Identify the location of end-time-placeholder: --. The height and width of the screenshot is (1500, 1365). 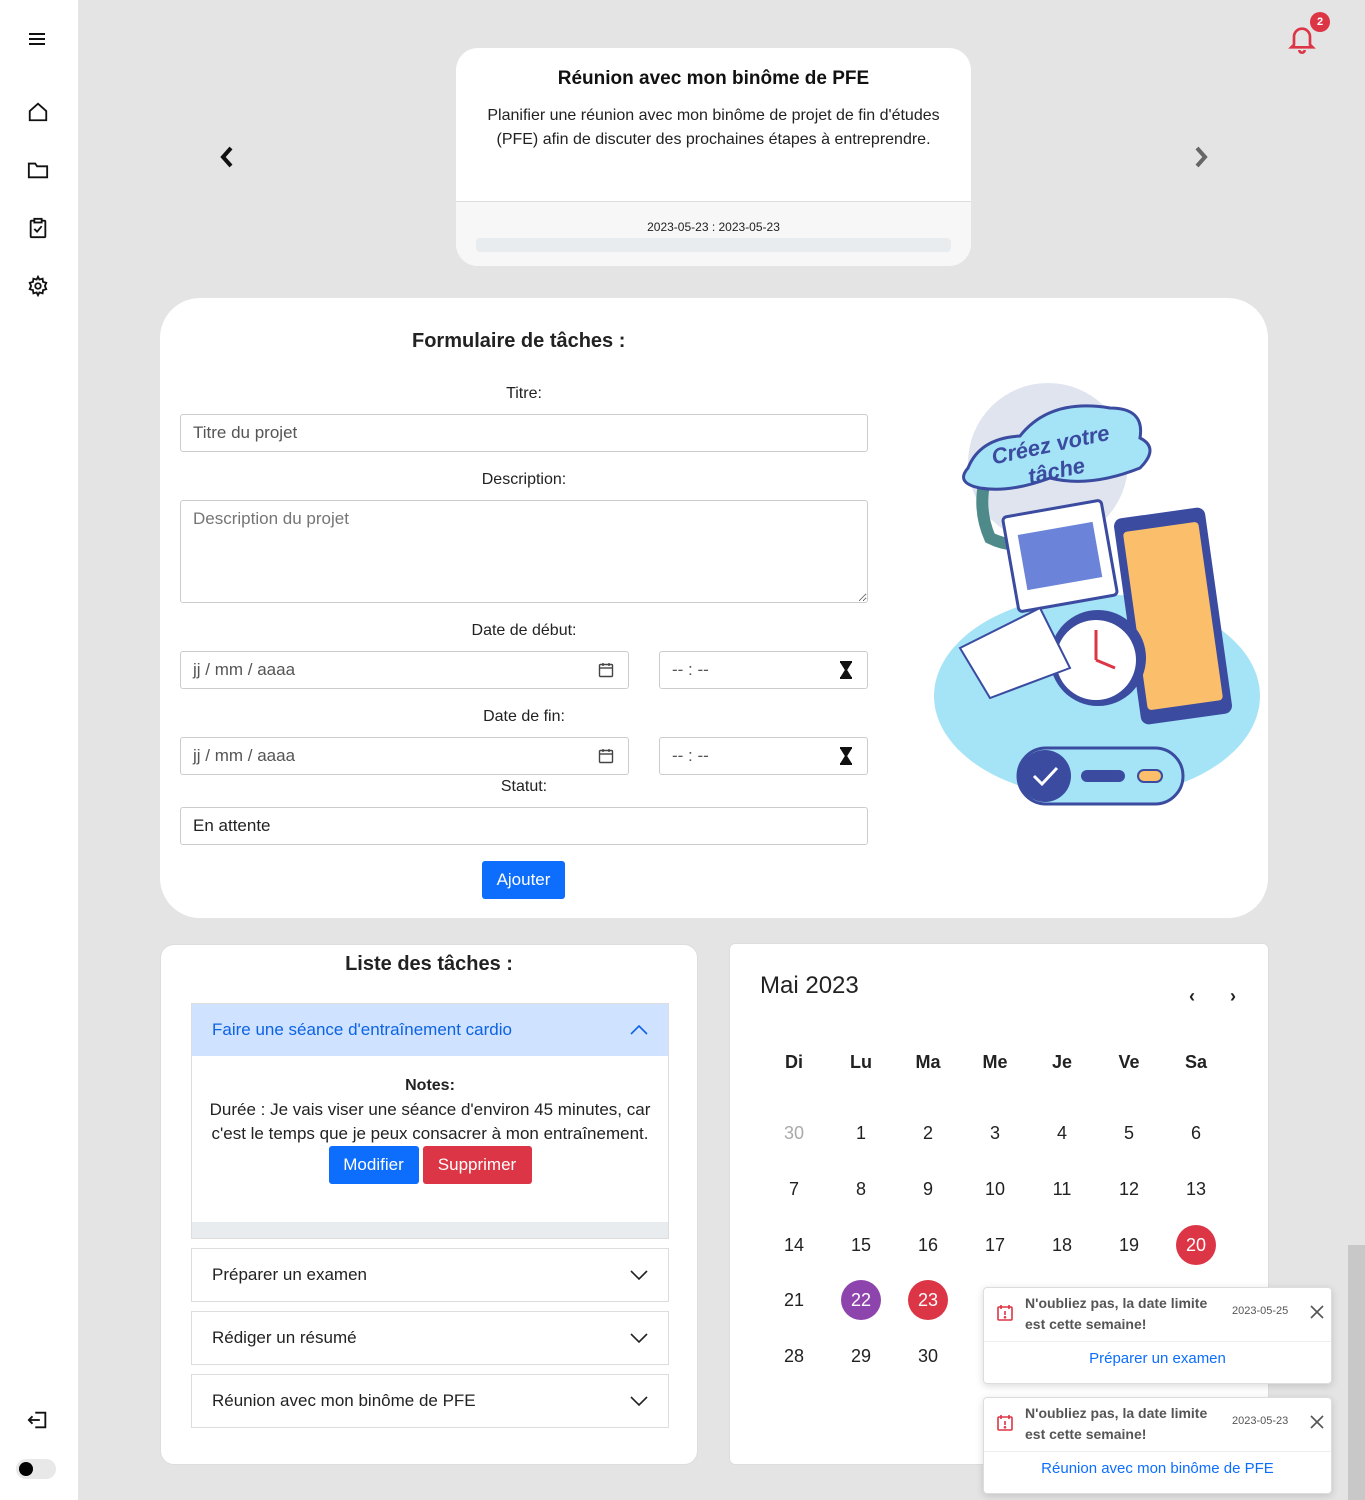
(690, 755).